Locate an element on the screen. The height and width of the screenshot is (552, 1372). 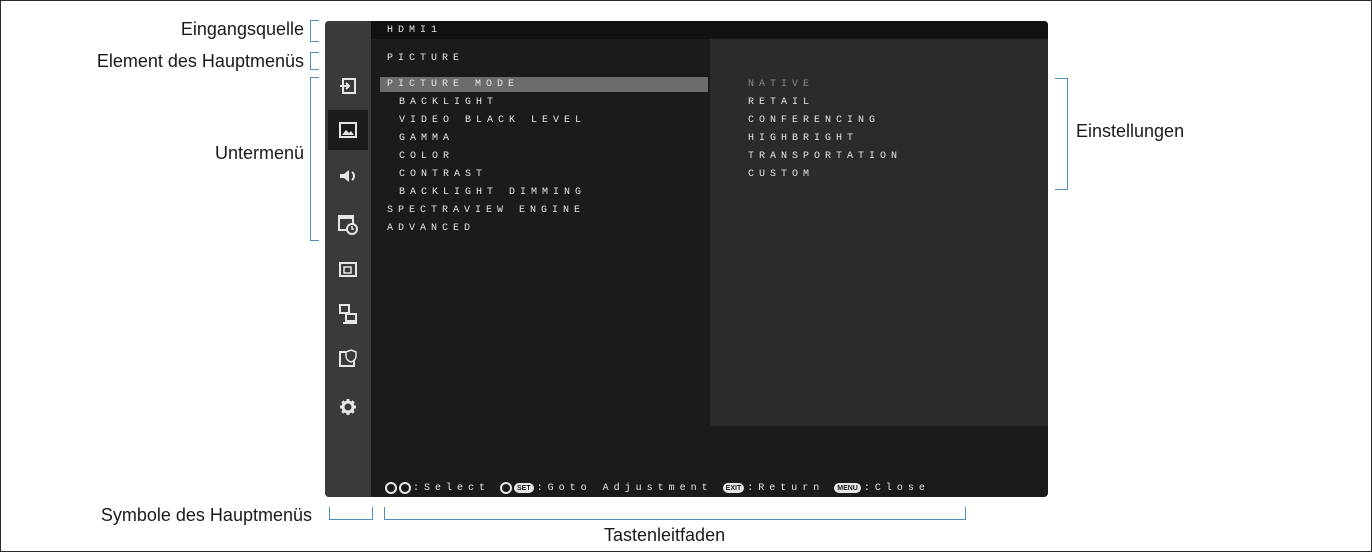
bracket-key-guide is located at coordinates (675, 513).